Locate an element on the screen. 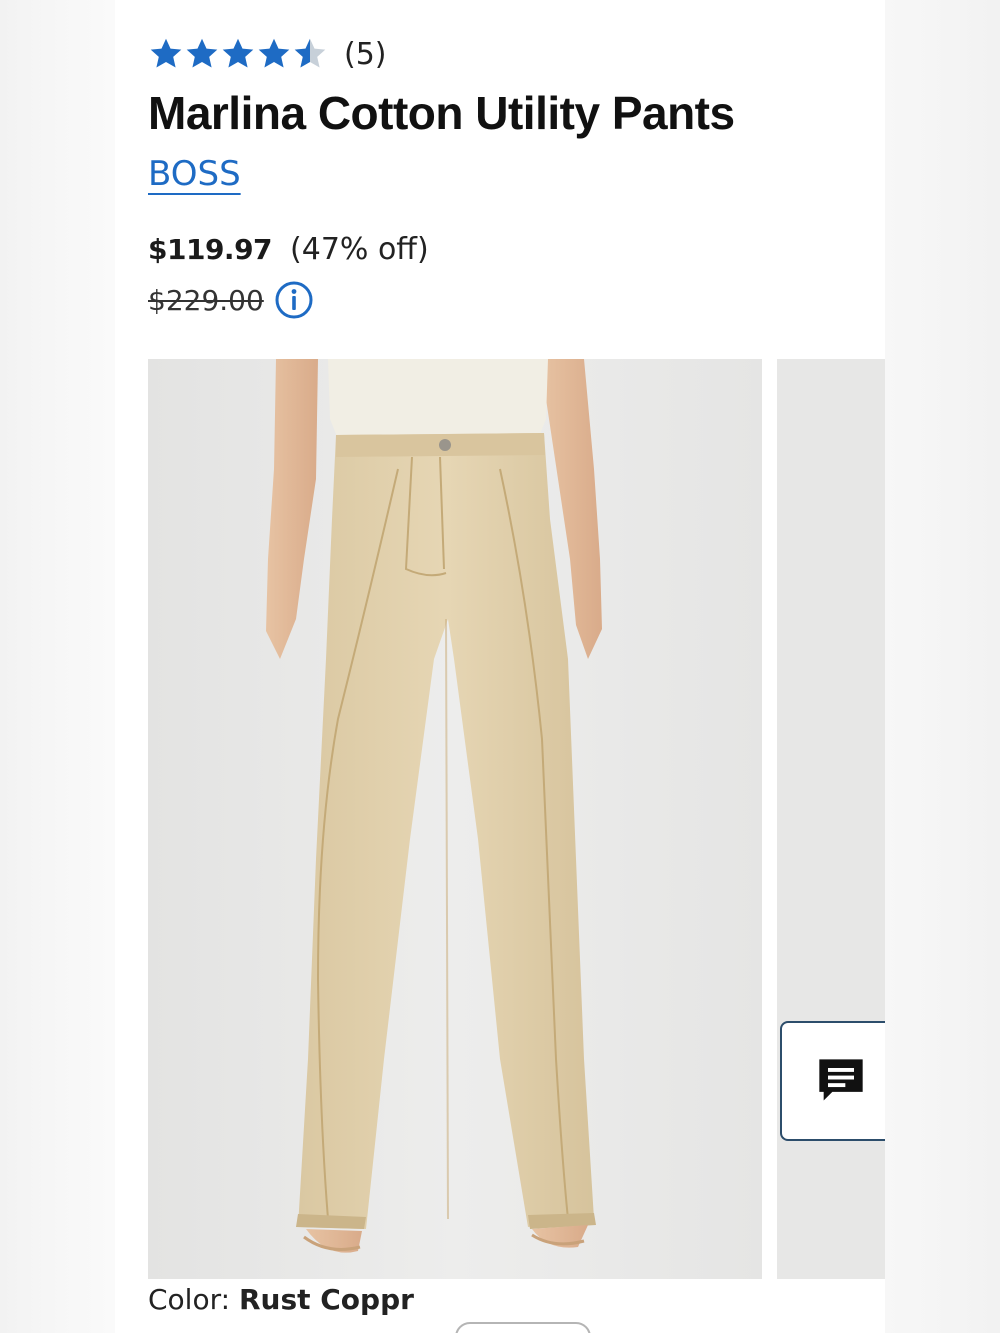  bottom-pill-button is located at coordinates (523, 1327).